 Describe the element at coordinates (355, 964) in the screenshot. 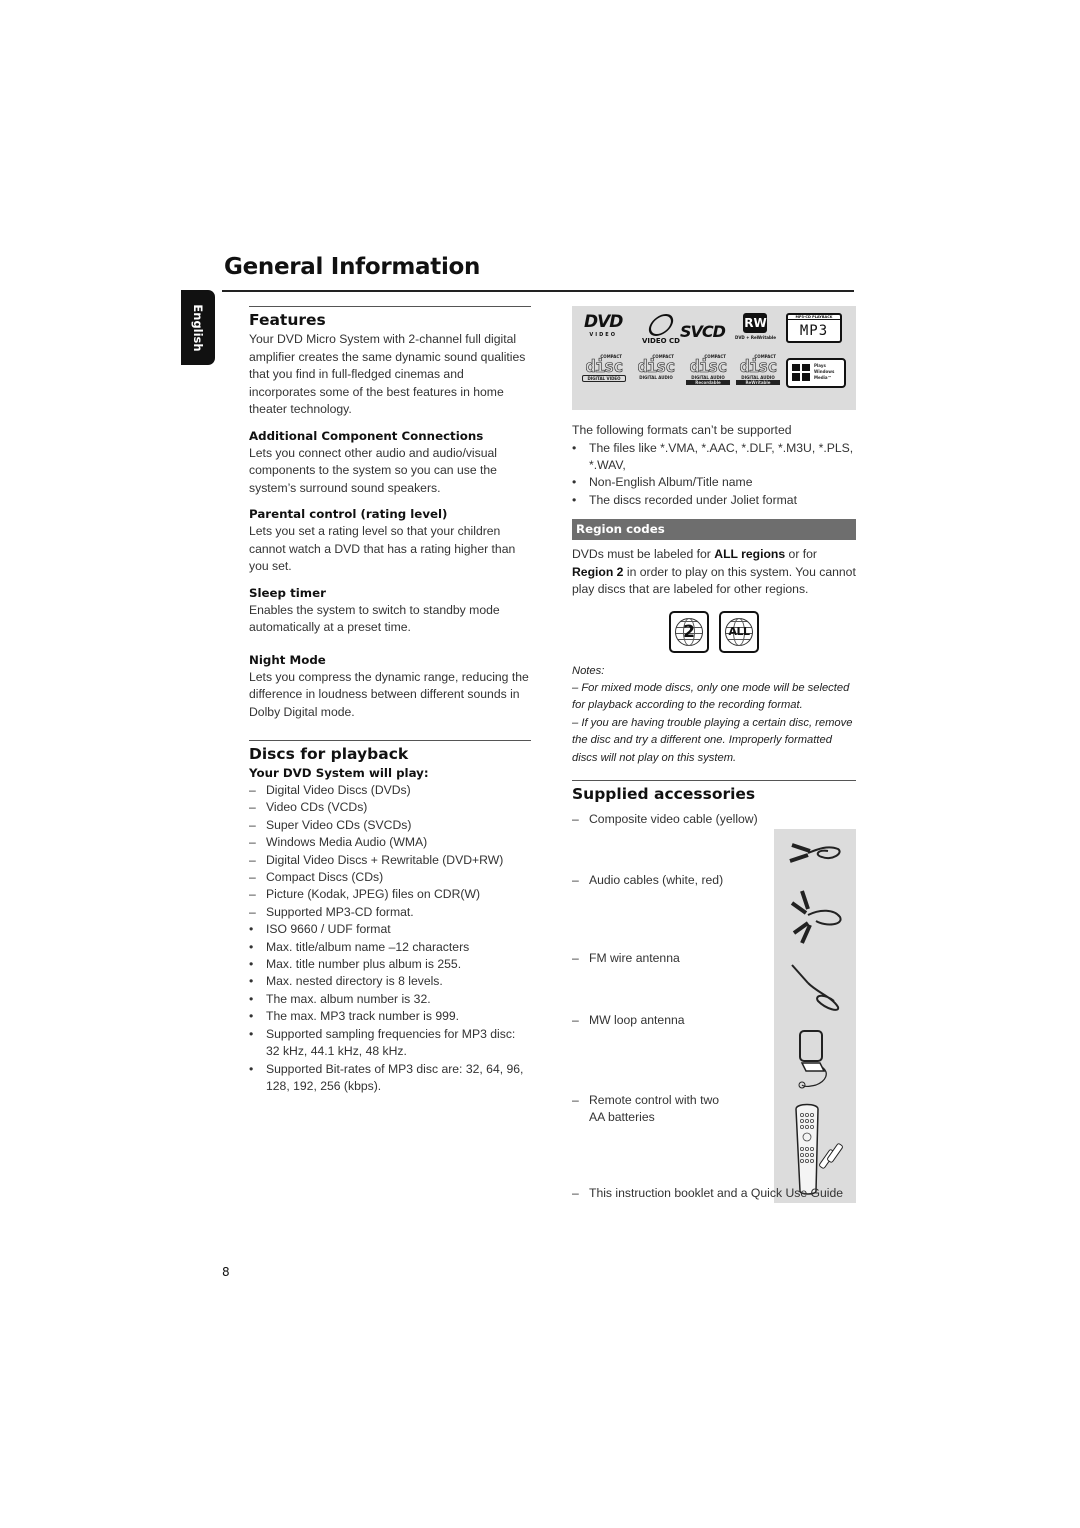

I see `list-item: • Max. title number plus album is 255.` at that location.